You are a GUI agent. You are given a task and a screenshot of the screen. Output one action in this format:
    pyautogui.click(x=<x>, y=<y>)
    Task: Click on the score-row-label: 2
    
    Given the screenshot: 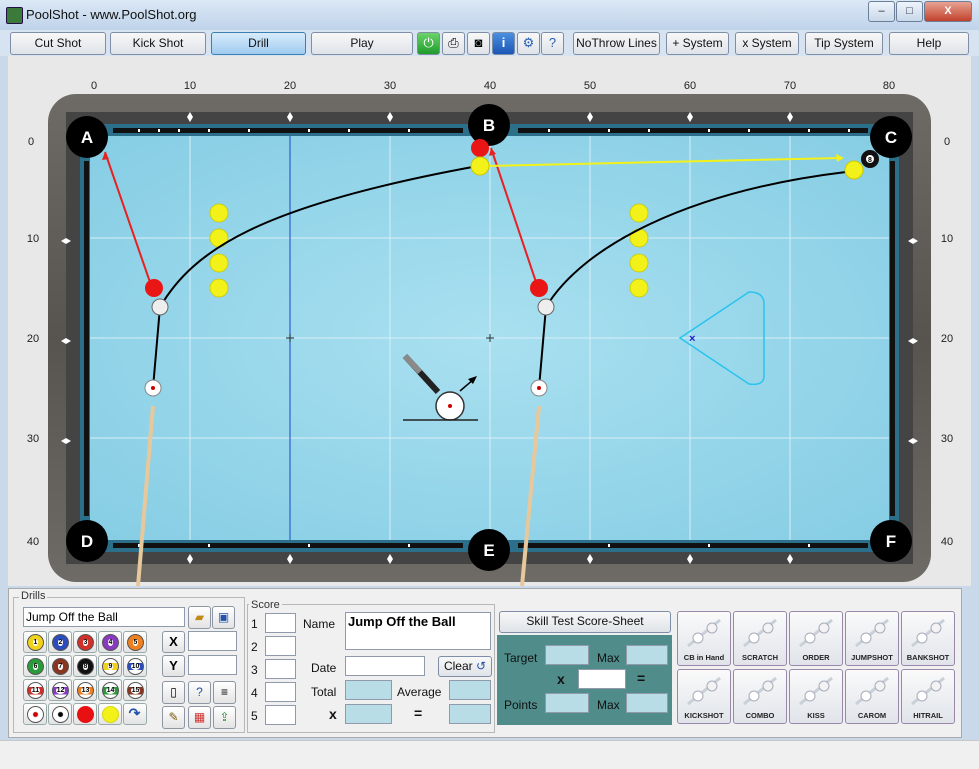 What is the action you would take?
    pyautogui.click(x=254, y=647)
    